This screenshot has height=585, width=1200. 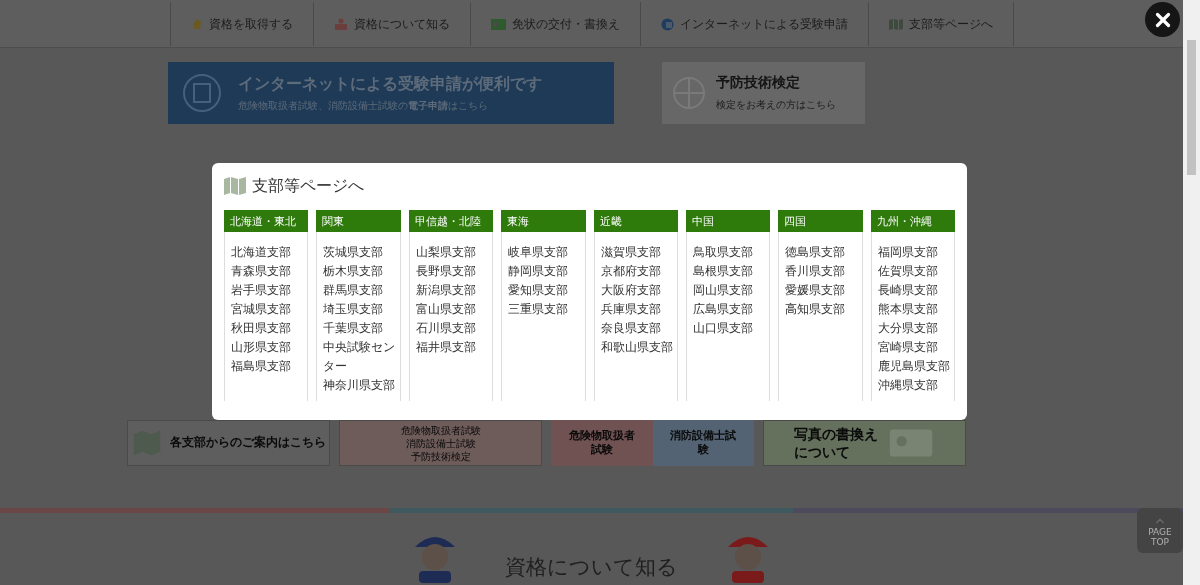 What do you see at coordinates (202, 93) in the screenshot?
I see `document-icon` at bounding box center [202, 93].